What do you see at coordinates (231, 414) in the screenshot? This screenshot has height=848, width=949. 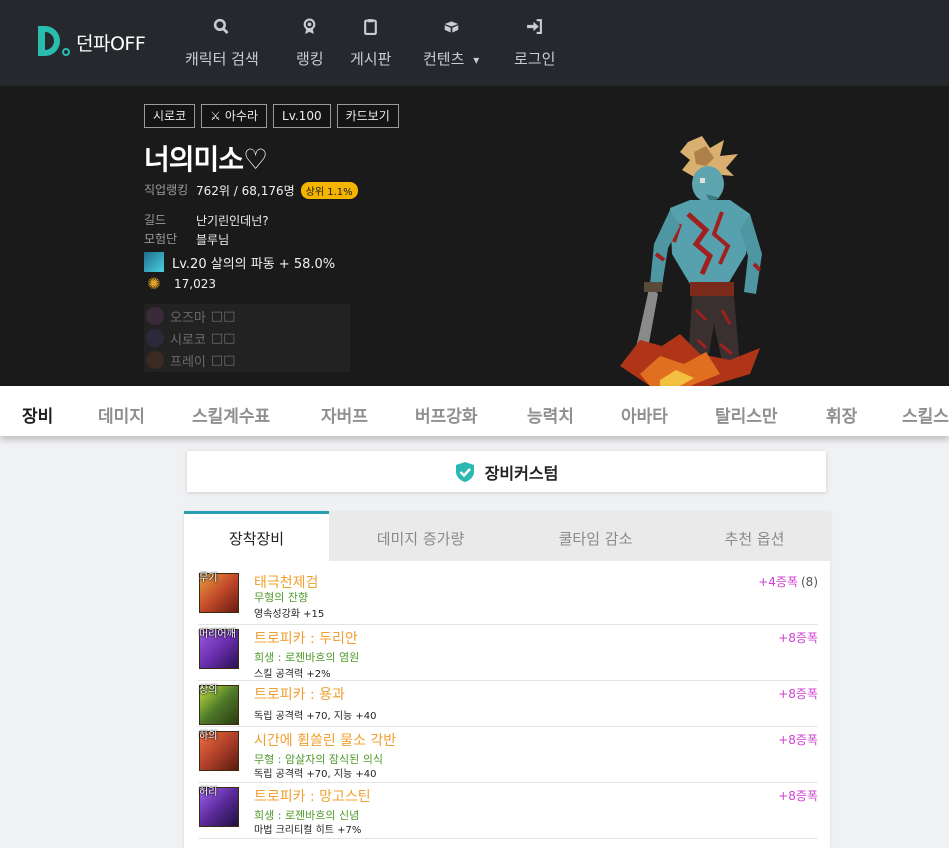 I see `tab-skill-coefficients: 스킬계수표` at bounding box center [231, 414].